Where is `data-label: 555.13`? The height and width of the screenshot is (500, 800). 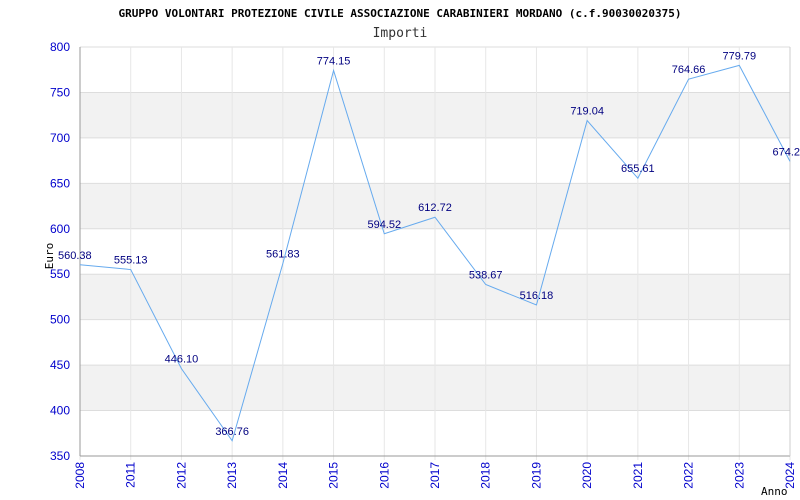 data-label: 555.13 is located at coordinates (131, 261).